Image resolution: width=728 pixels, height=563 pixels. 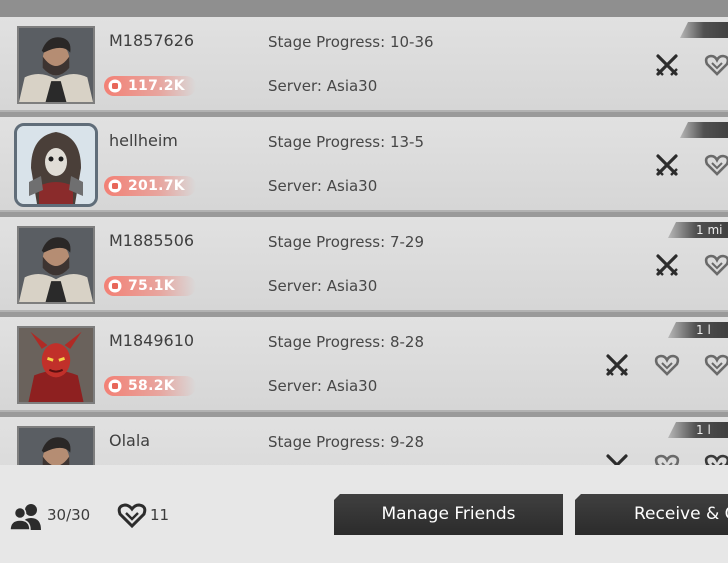 I want to click on stage-progress: Stage Progress: 10-36, so click(x=351, y=42).